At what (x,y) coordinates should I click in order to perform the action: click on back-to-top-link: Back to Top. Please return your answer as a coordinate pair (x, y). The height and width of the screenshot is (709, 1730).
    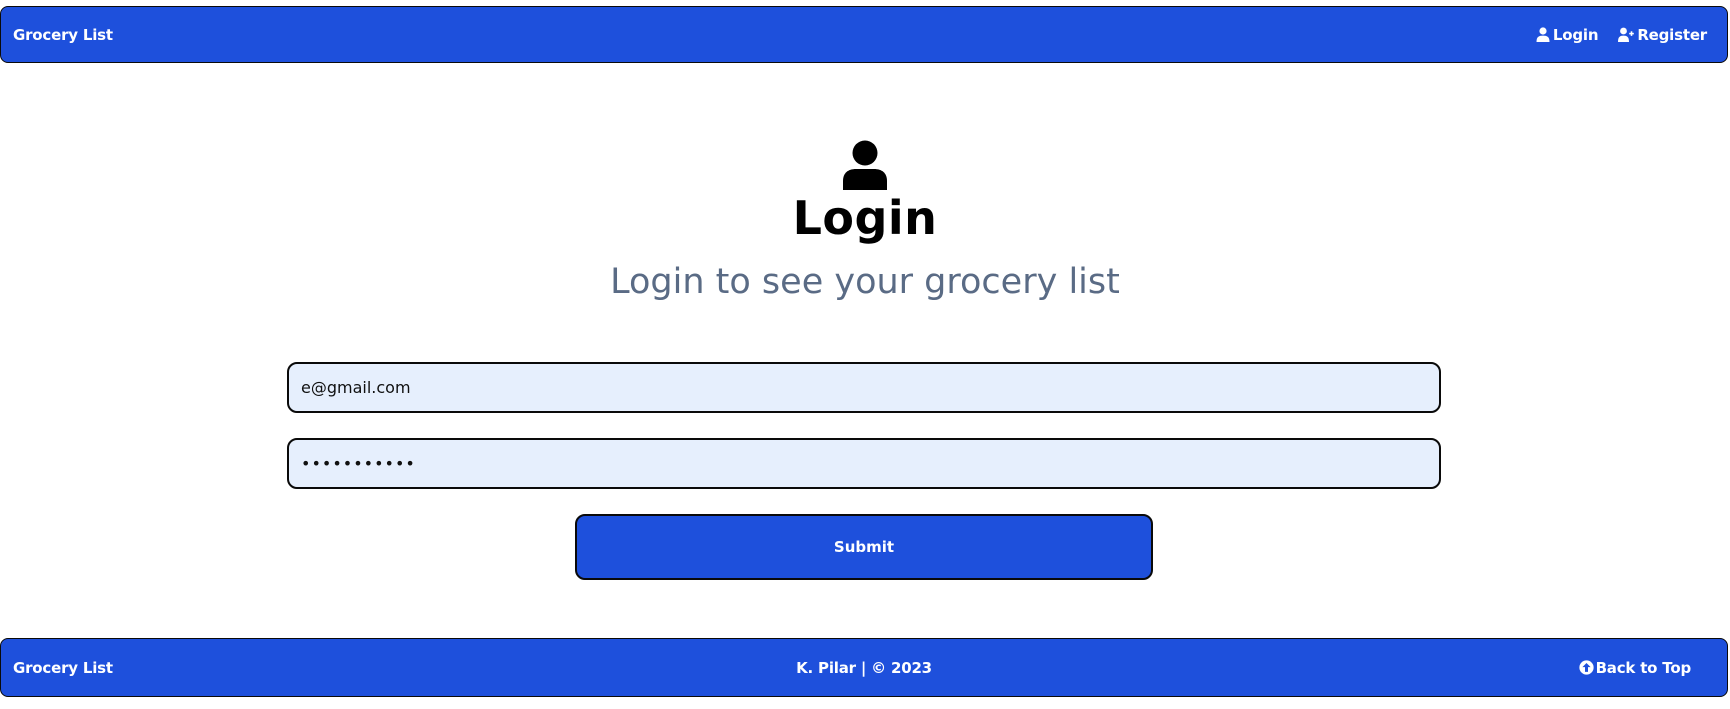
    Looking at the image, I should click on (1635, 667).